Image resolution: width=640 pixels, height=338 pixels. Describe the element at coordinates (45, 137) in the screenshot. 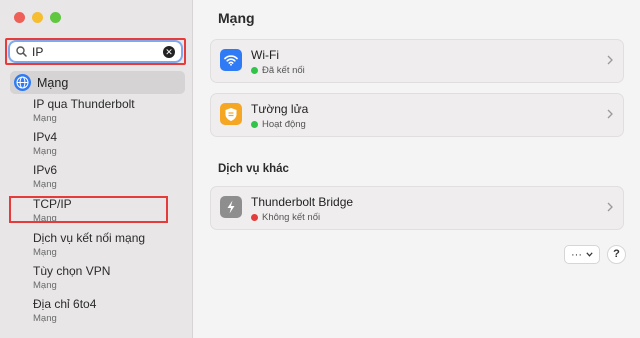

I see `result-title: IPv4` at that location.